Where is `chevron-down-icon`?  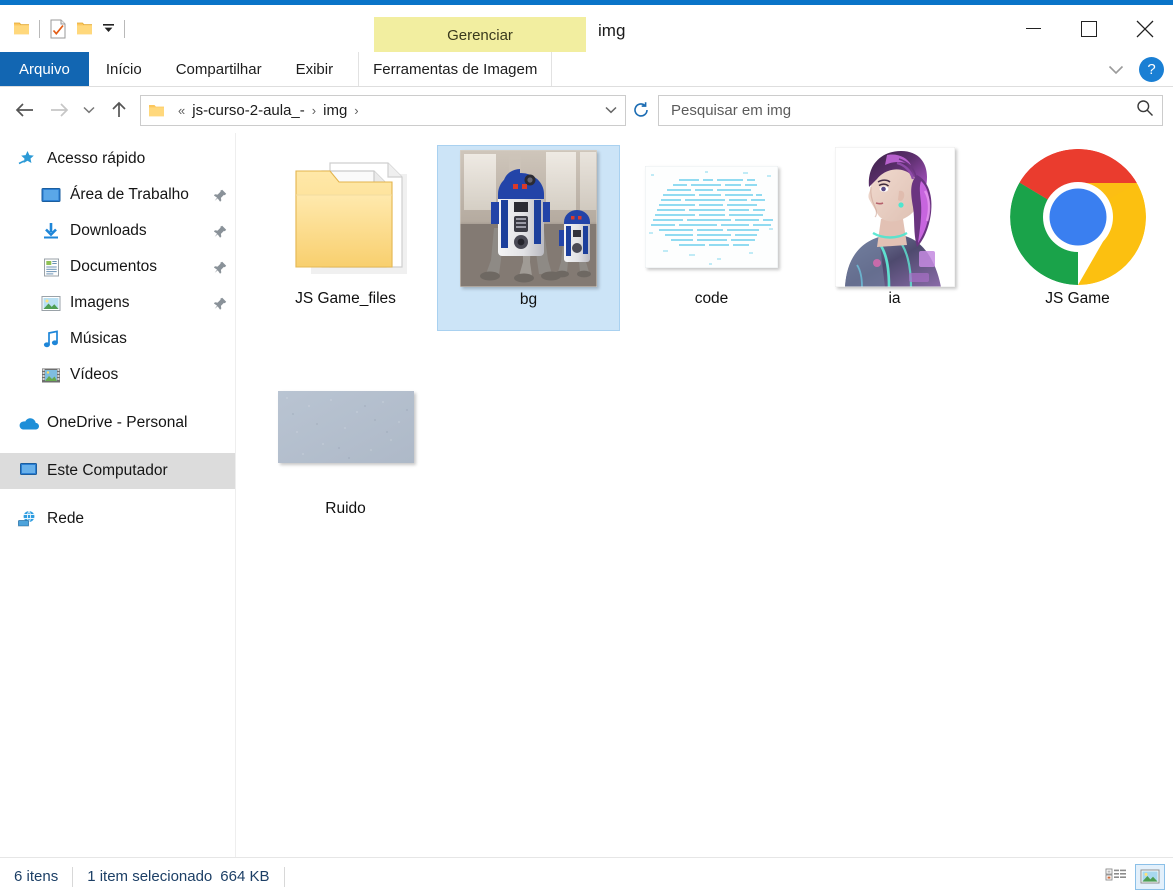
chevron-down-icon is located at coordinates (1116, 70).